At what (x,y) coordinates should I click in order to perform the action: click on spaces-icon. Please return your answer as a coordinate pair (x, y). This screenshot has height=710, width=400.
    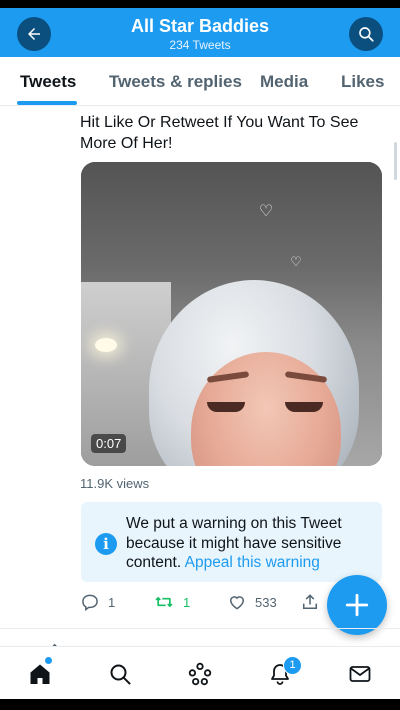
    Looking at the image, I should click on (200, 674).